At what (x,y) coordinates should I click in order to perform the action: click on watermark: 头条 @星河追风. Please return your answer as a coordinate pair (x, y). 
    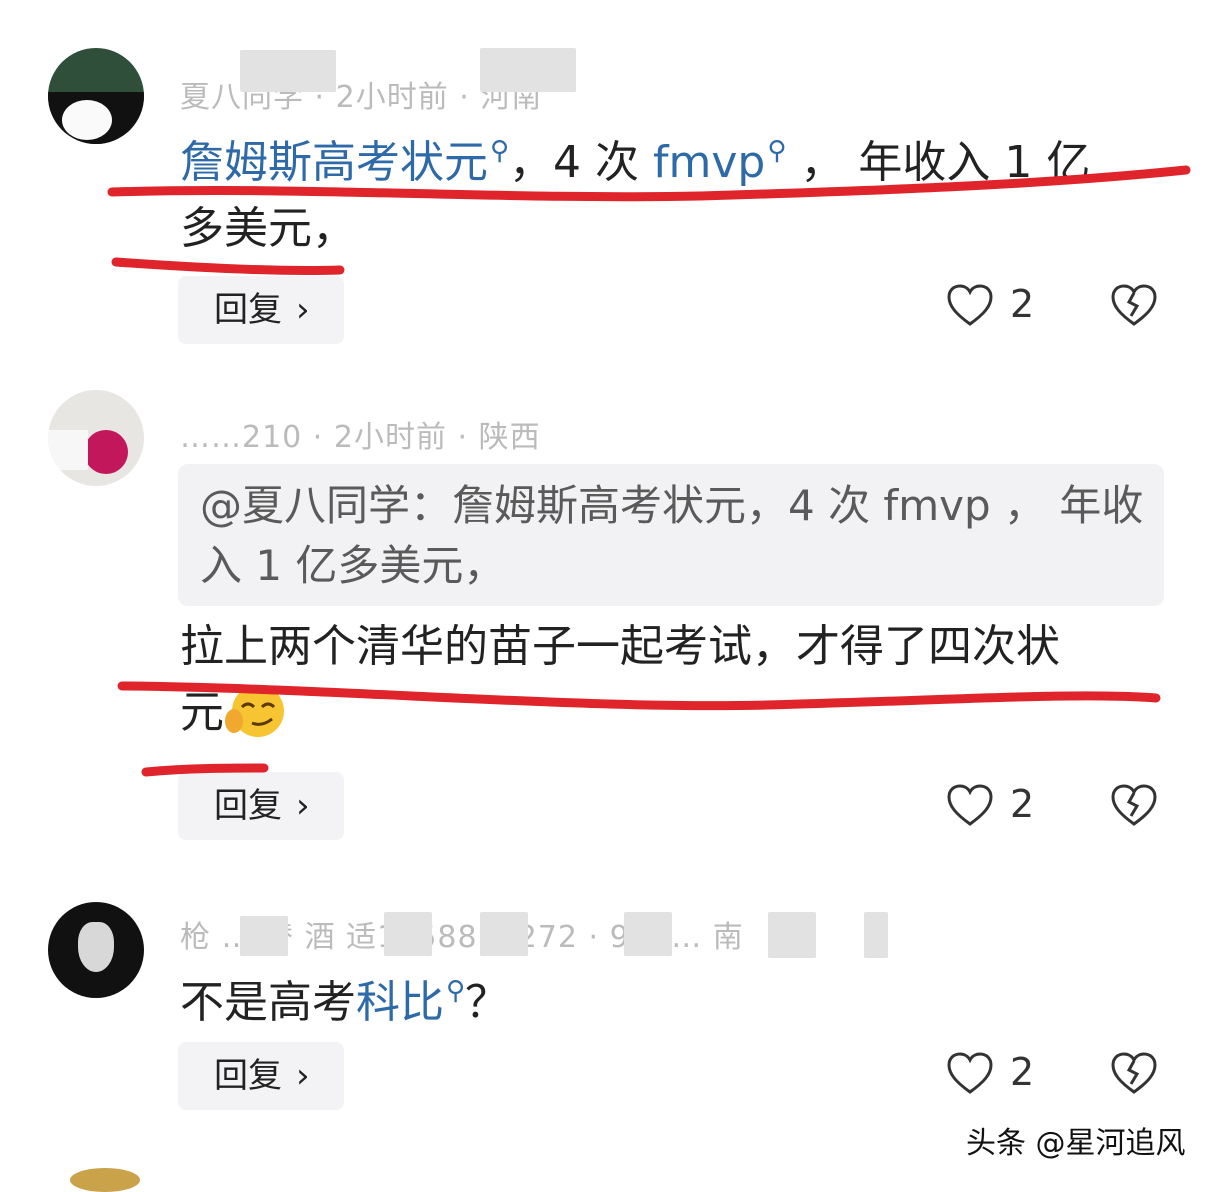
    Looking at the image, I should click on (1076, 1143).